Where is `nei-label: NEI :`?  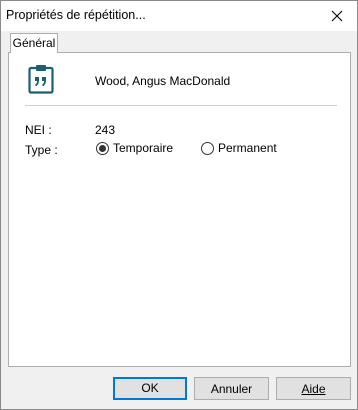 nei-label: NEI : is located at coordinates (38, 130).